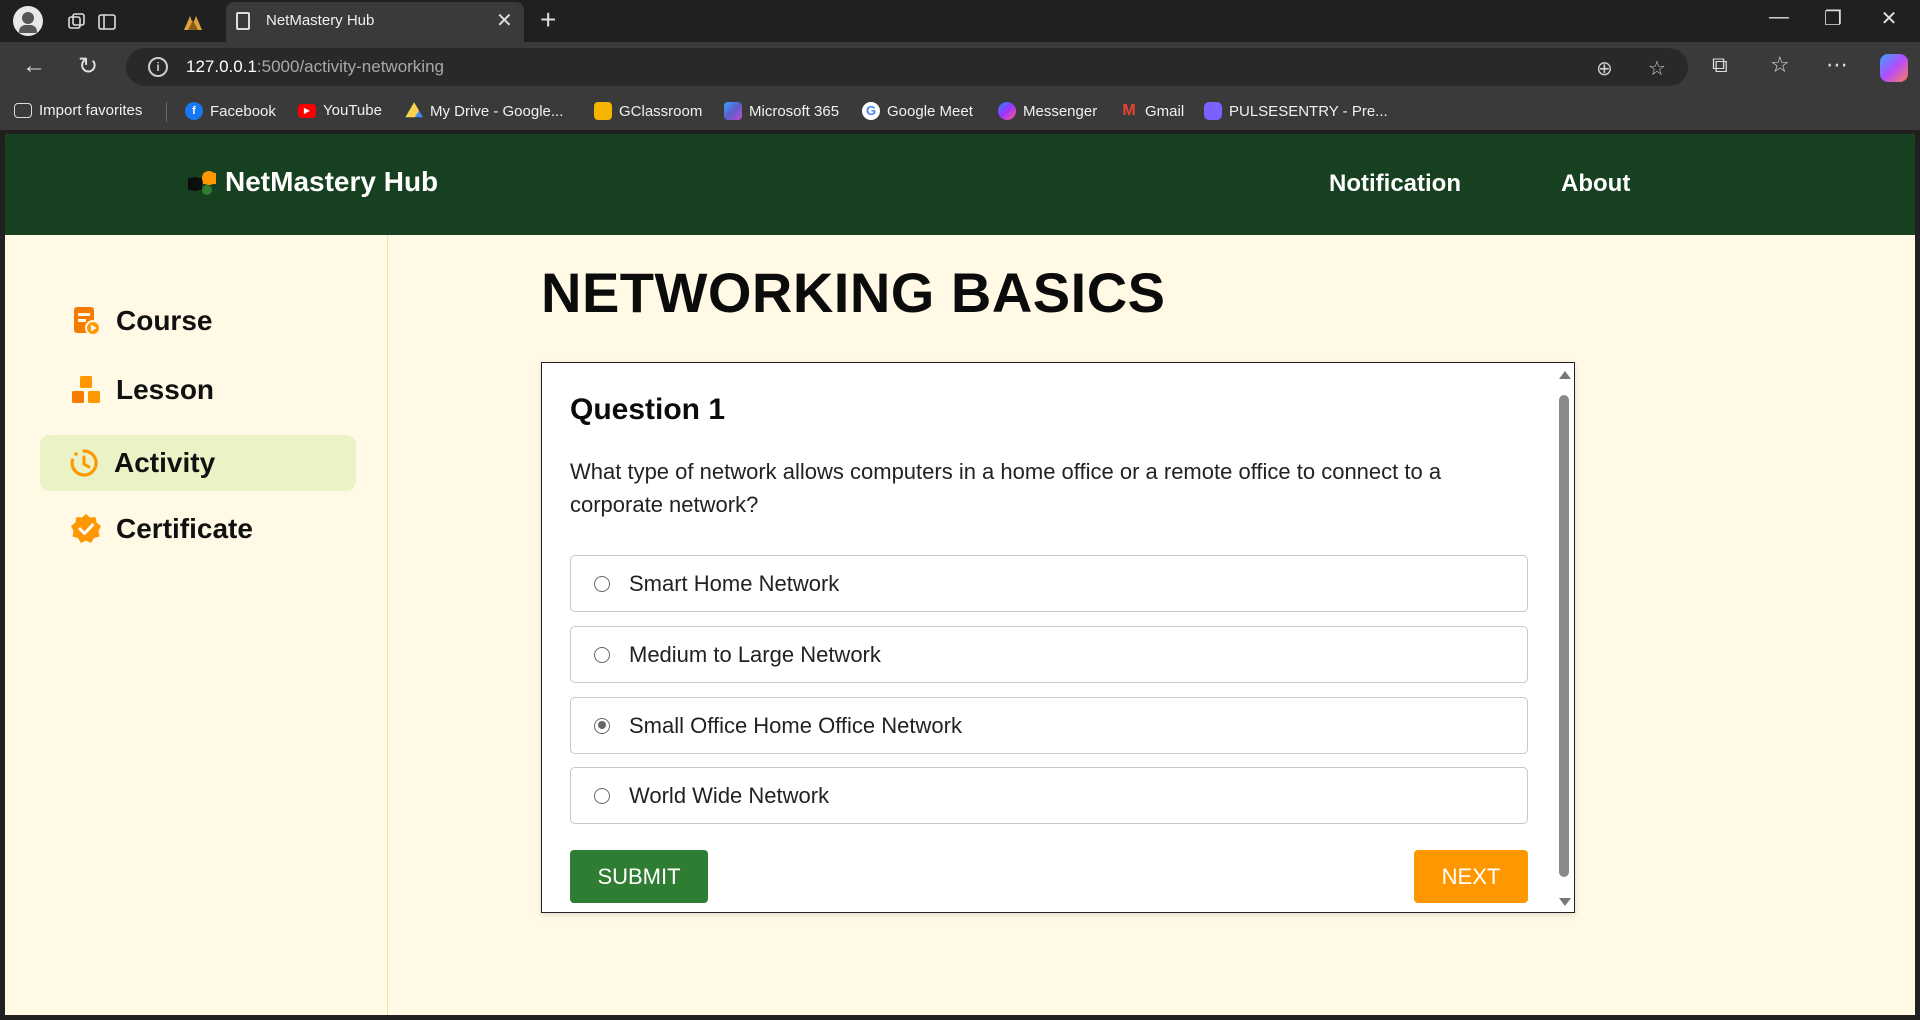  What do you see at coordinates (960, 21) in the screenshot?
I see `browser-tab-bar: NetMastery Hub ✕ + — ❐ ✕` at bounding box center [960, 21].